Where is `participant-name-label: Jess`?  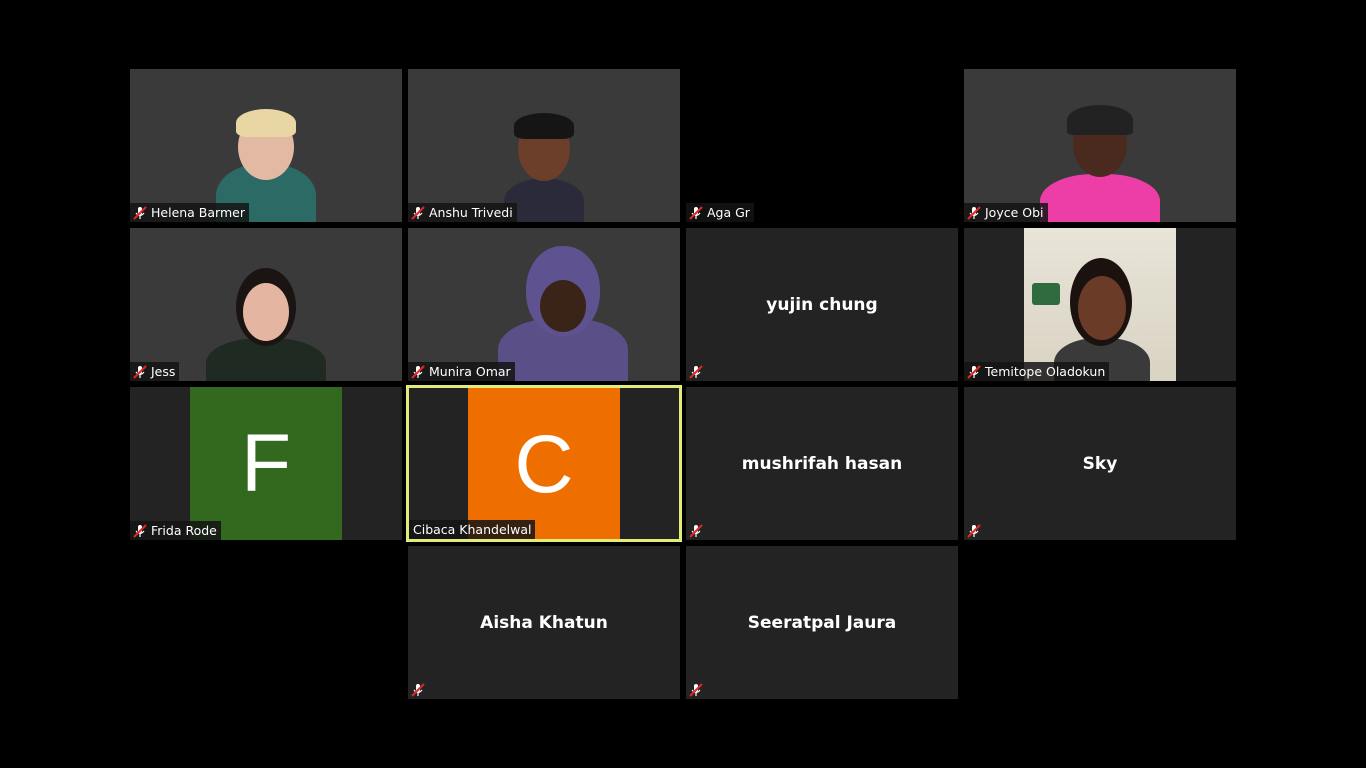
participant-name-label: Jess is located at coordinates (155, 371).